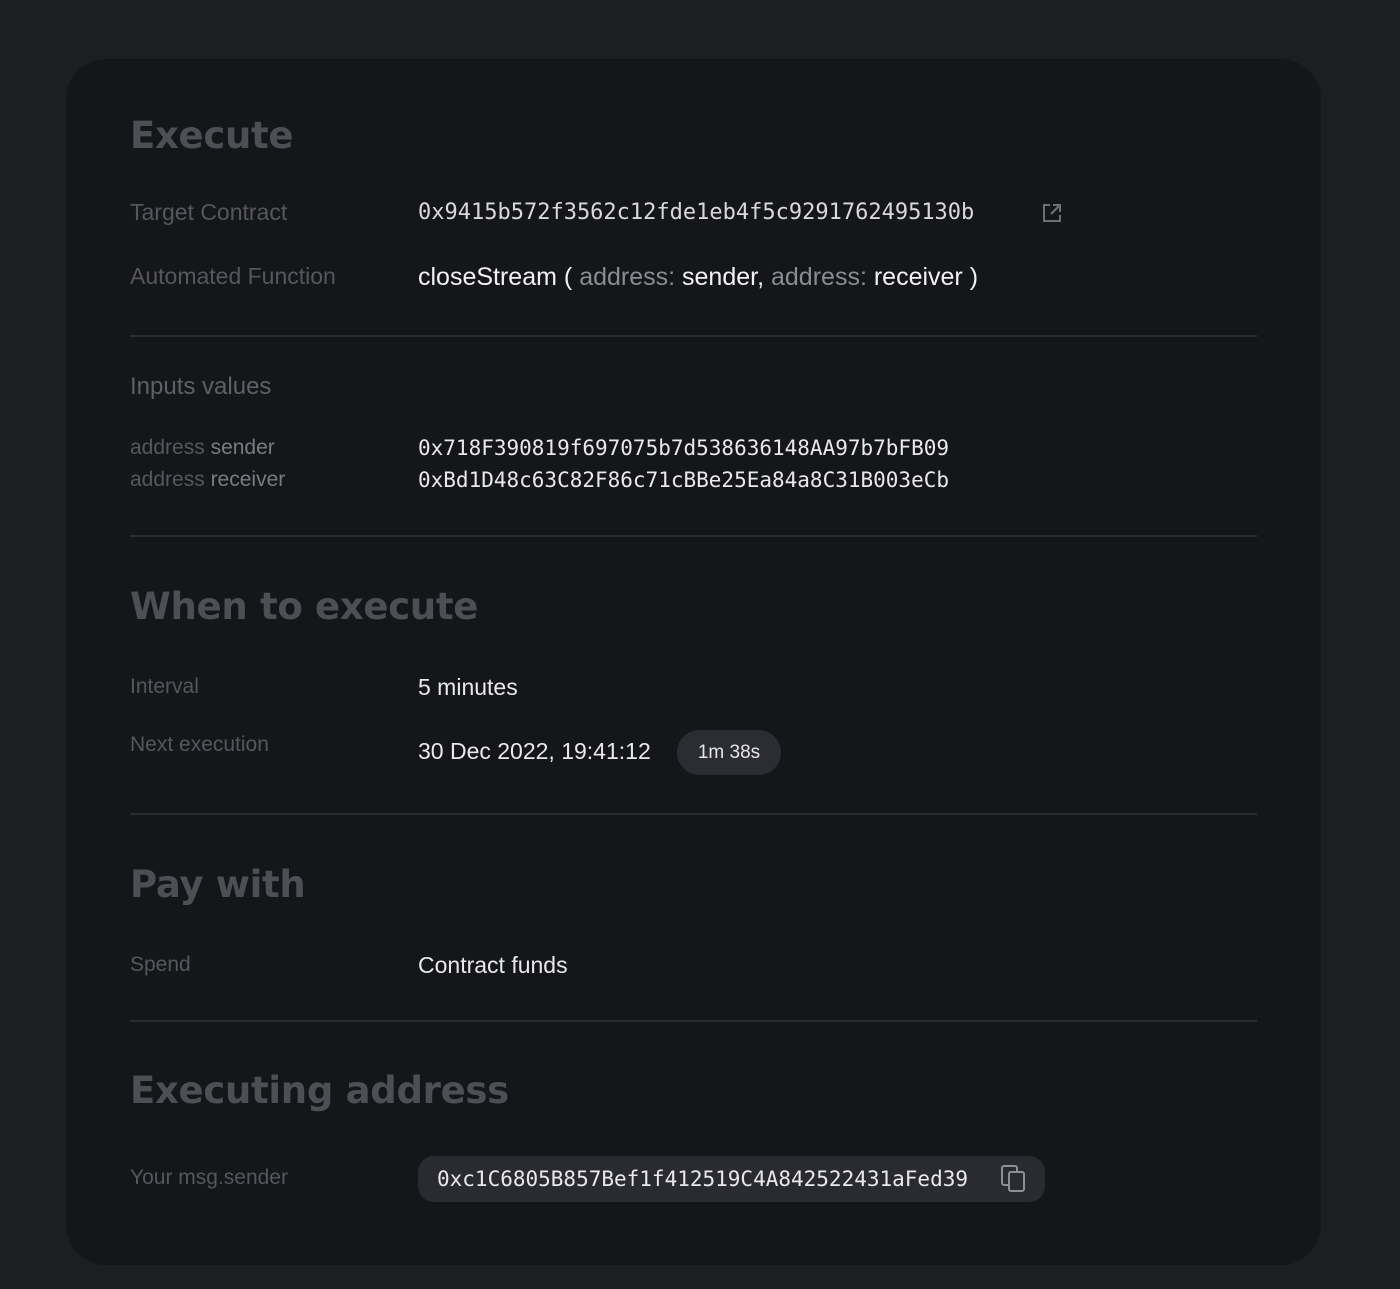  I want to click on input-row-label-sender: address sender, so click(202, 448).